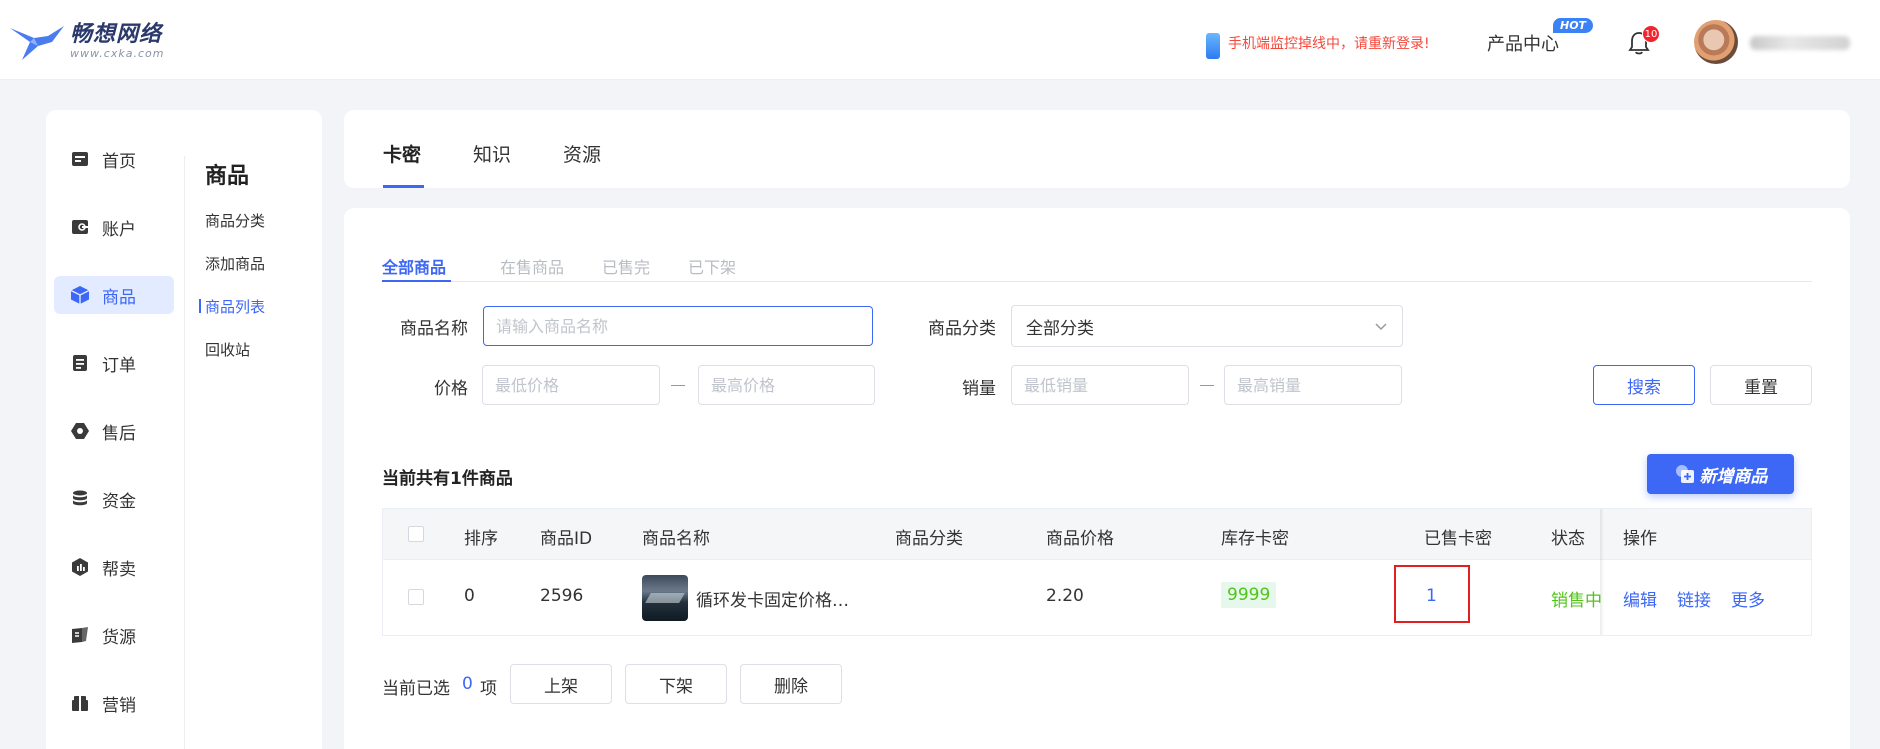 The height and width of the screenshot is (749, 1880). I want to click on row-checkbox, so click(416, 597).